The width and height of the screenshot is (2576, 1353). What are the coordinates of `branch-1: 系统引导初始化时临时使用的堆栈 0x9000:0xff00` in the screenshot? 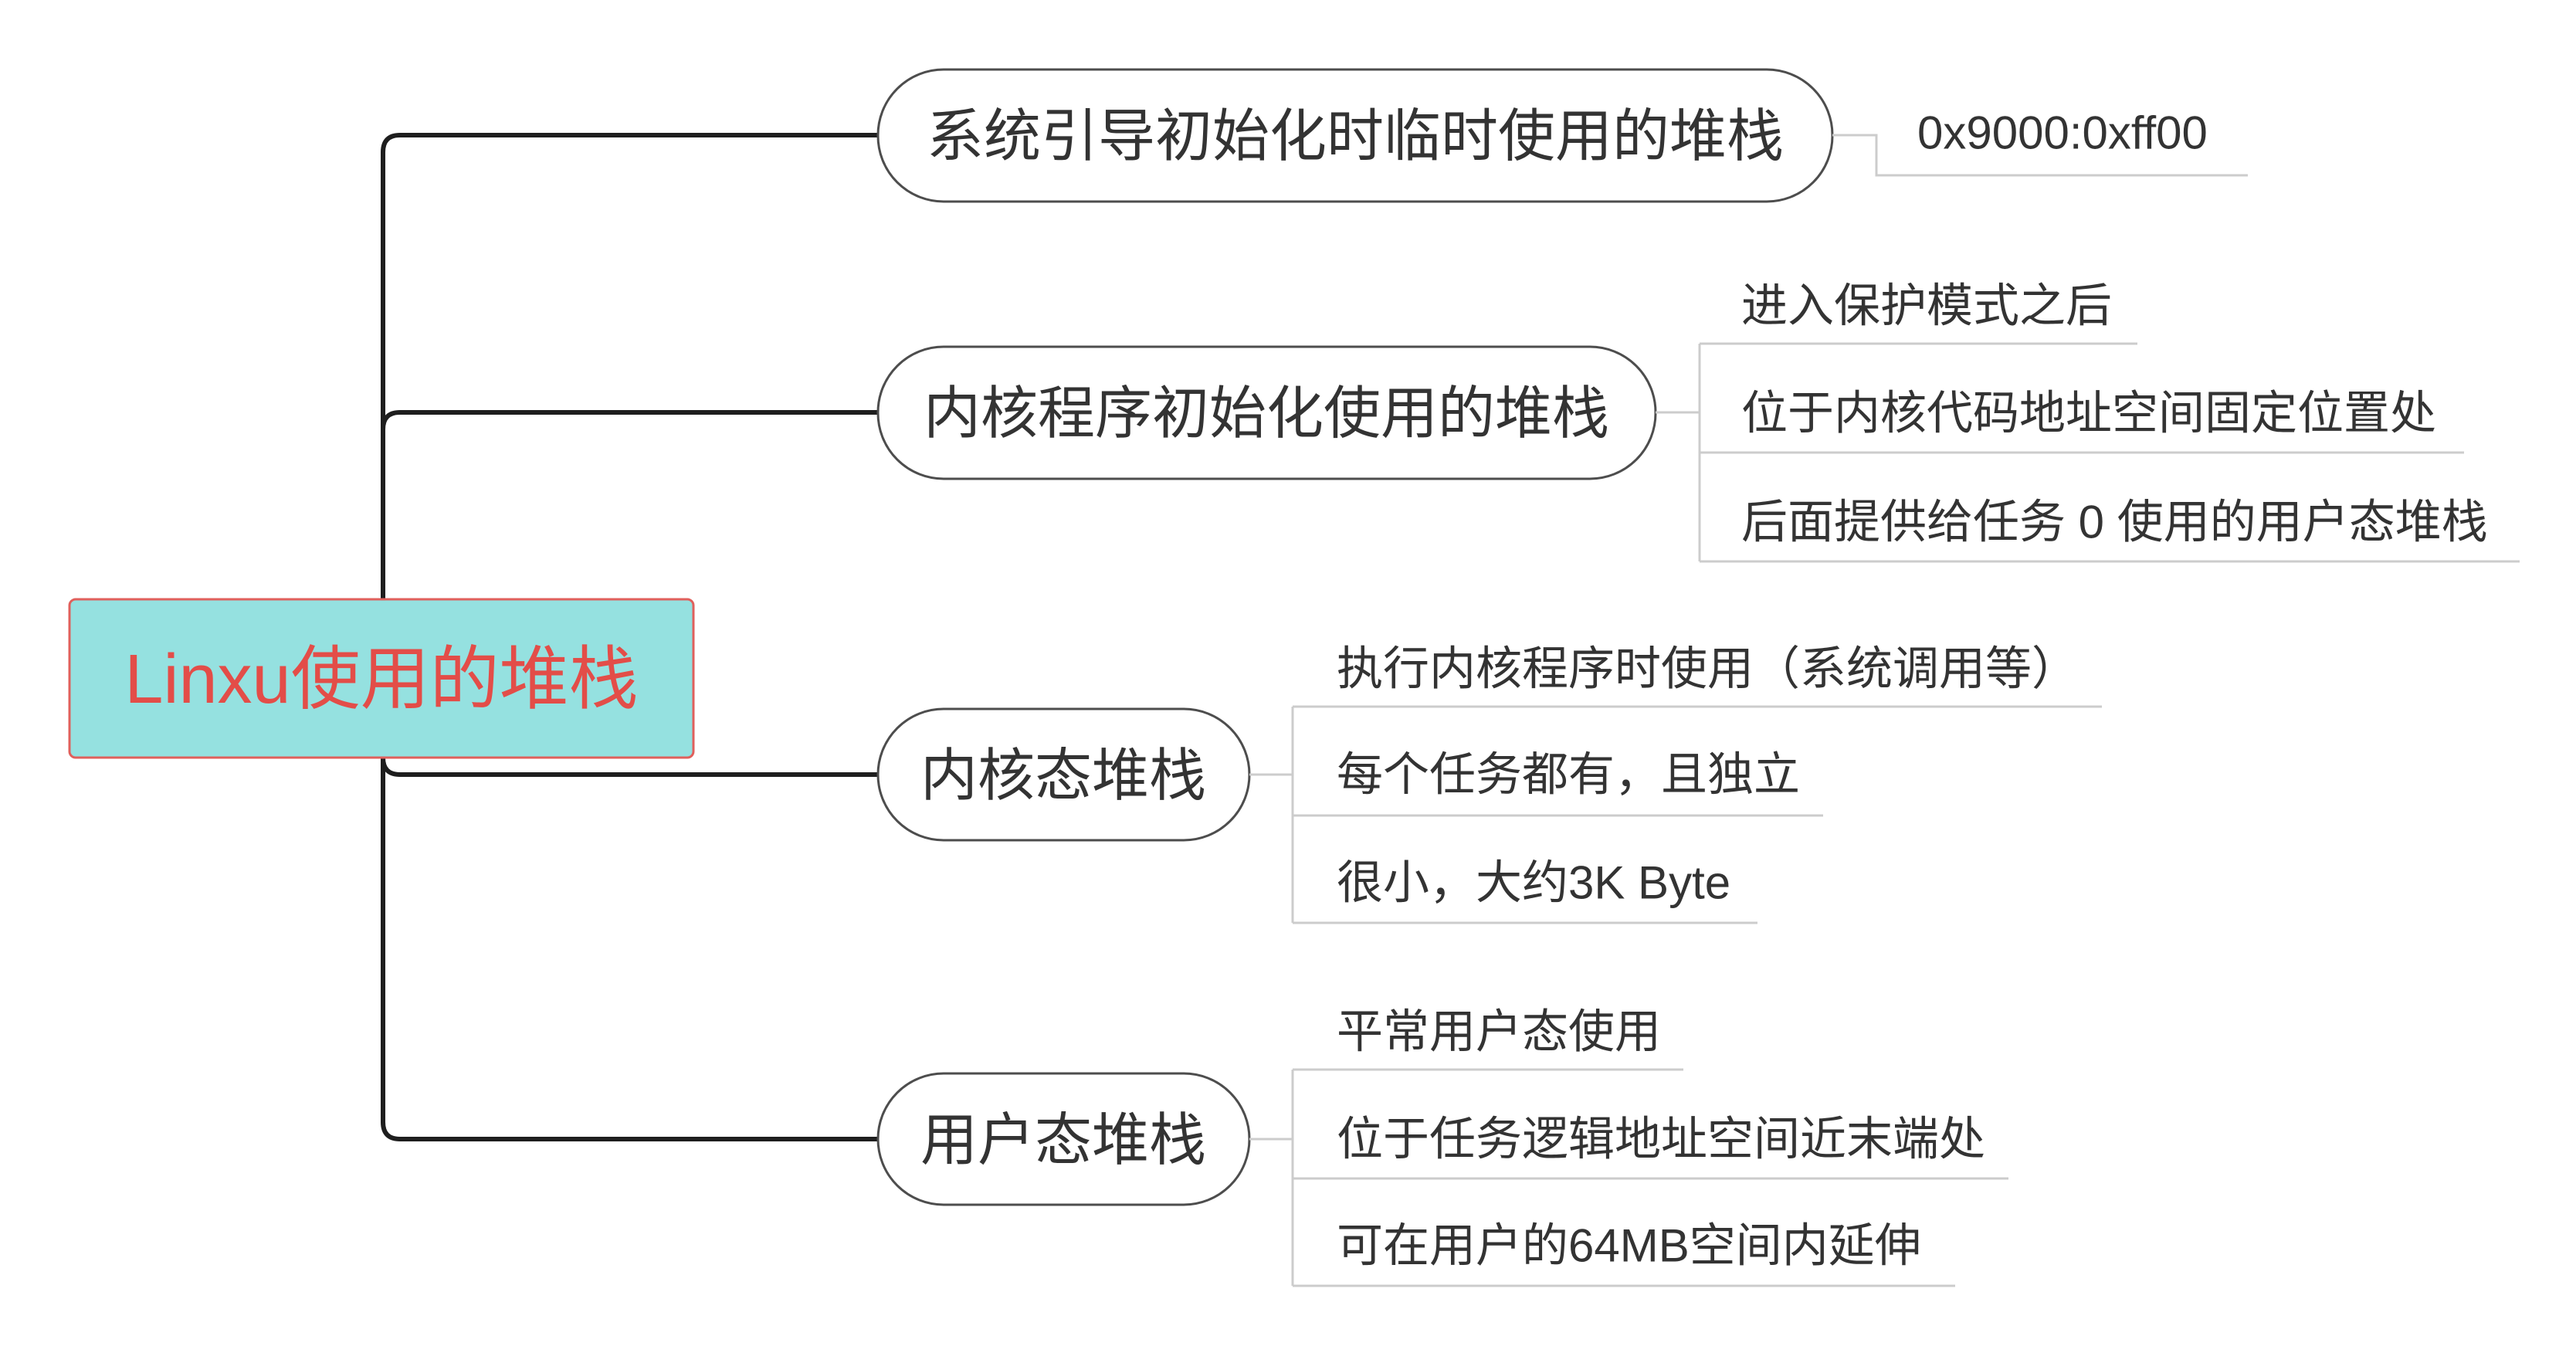 It's located at (1562, 135).